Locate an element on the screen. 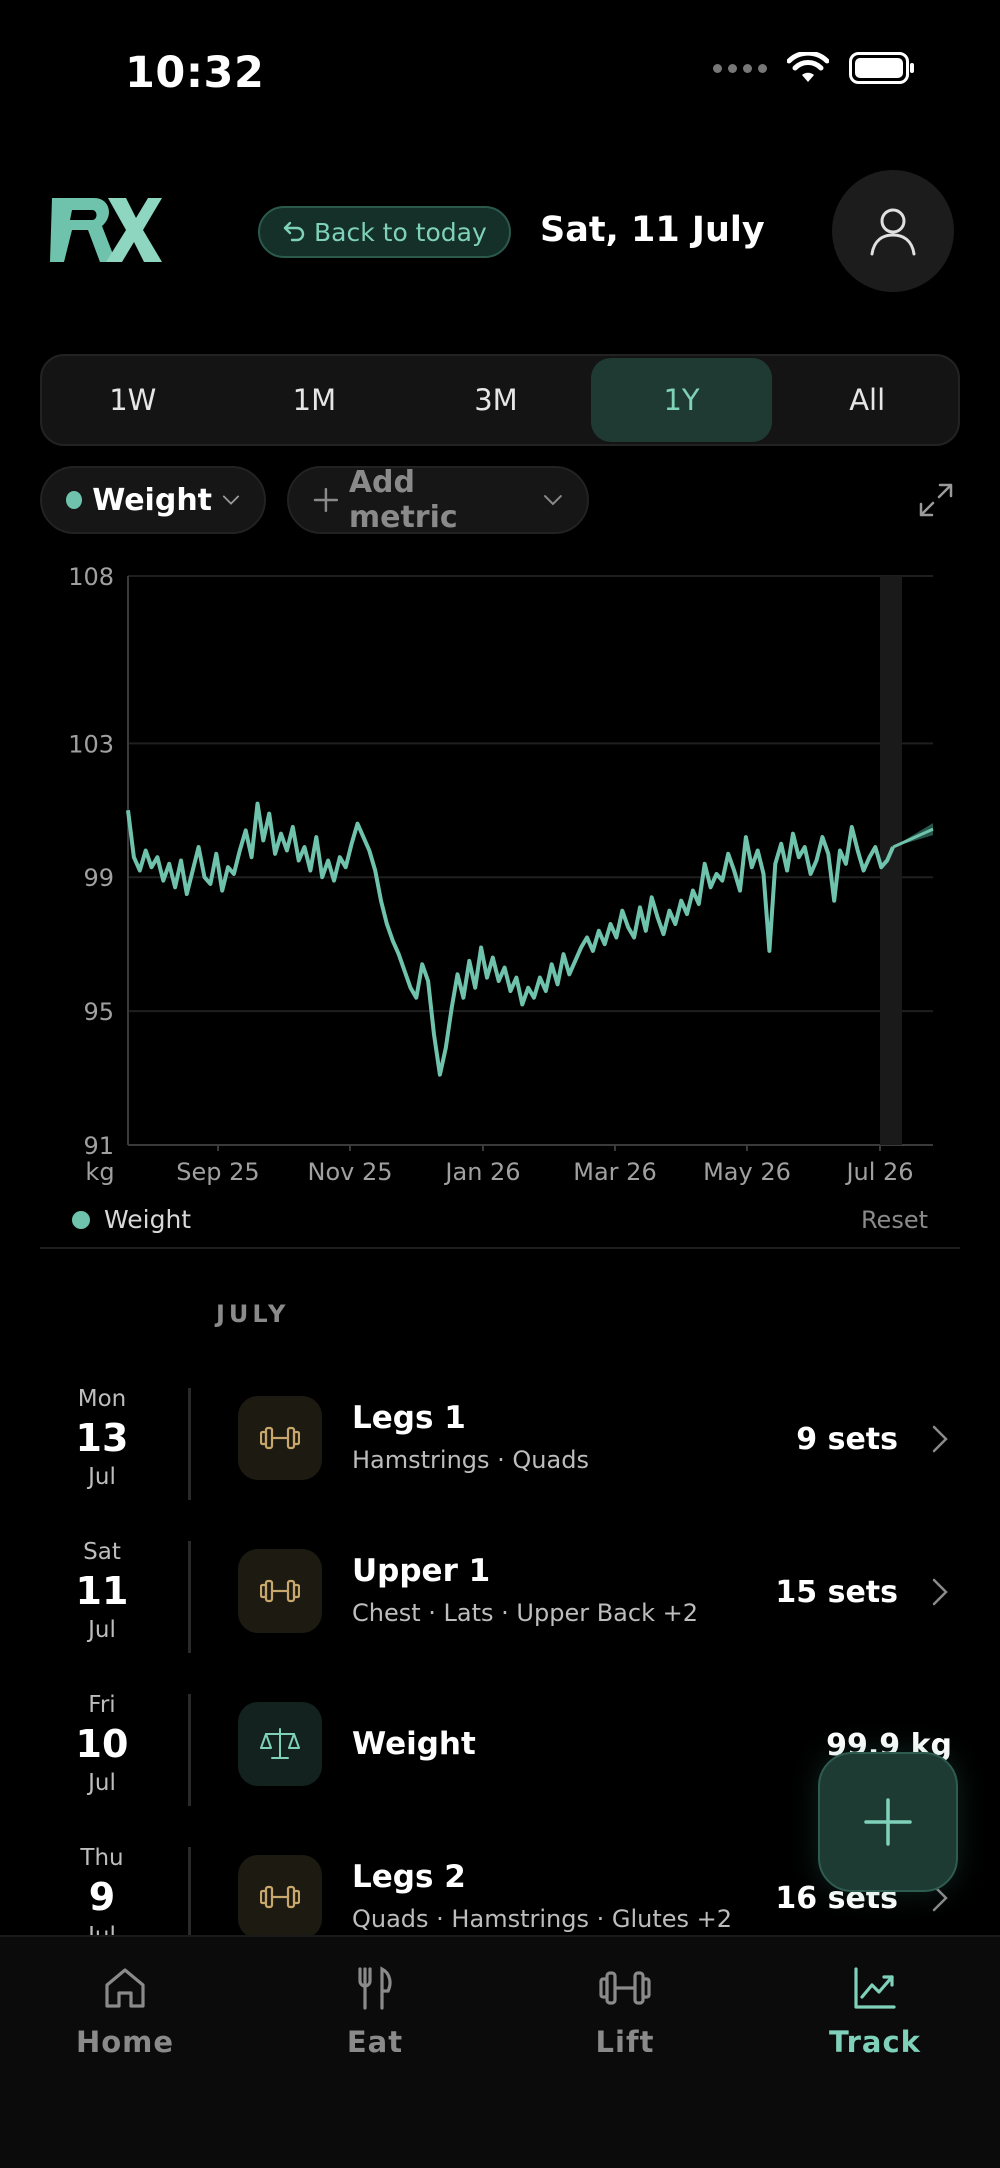  entry-date: Mon 13 Jul is located at coordinates (102, 1436).